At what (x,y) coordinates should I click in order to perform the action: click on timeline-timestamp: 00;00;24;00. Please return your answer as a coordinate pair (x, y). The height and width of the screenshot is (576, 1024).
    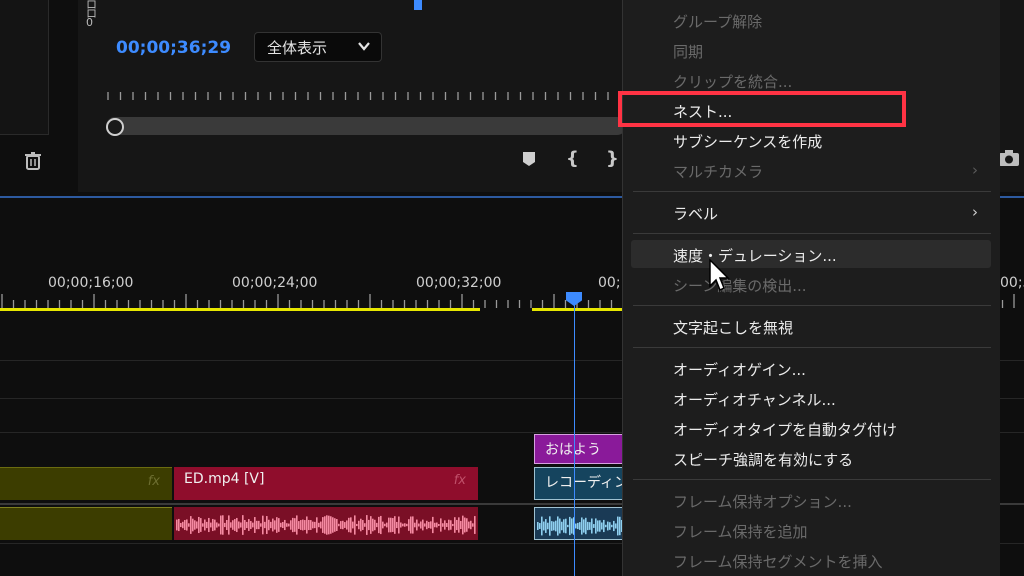
    Looking at the image, I should click on (275, 283).